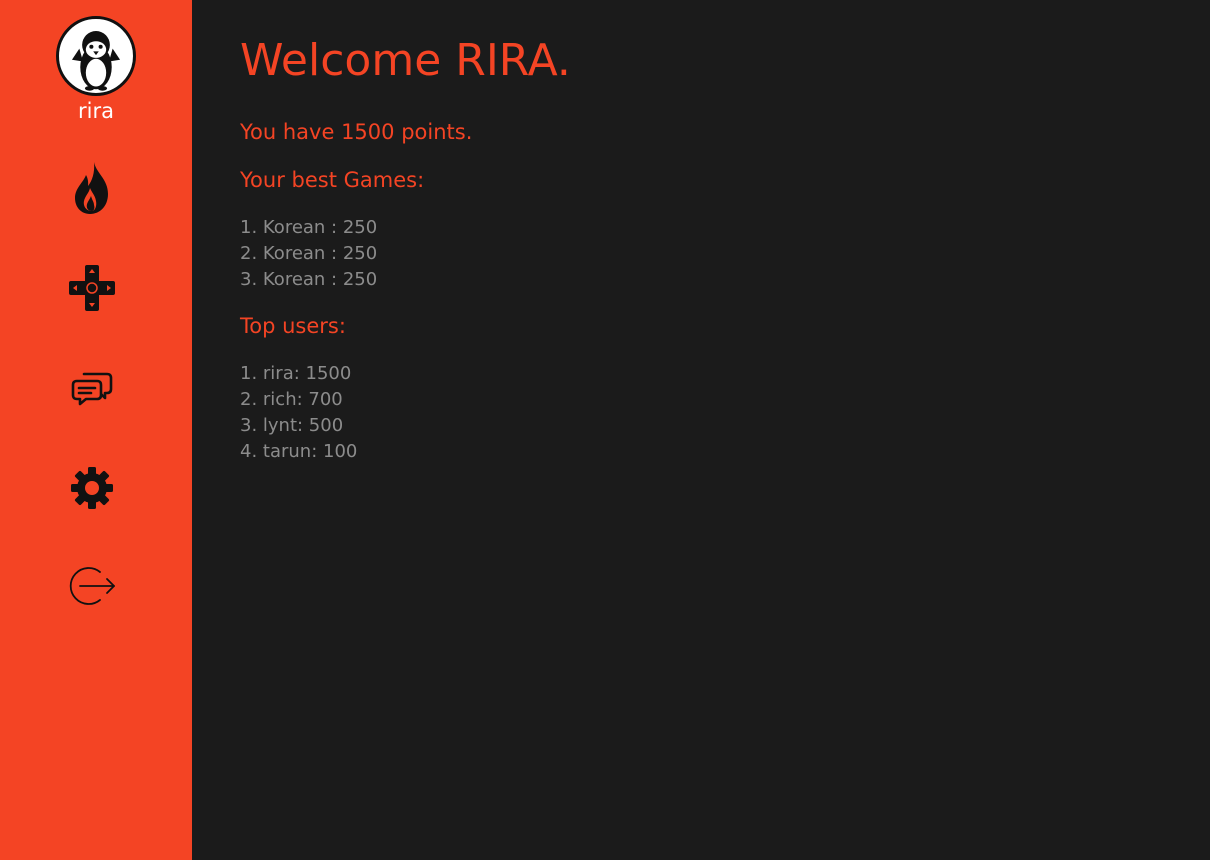 The height and width of the screenshot is (860, 1210). Describe the element at coordinates (332, 180) in the screenshot. I see `best-games-heading: Your best Games:` at that location.